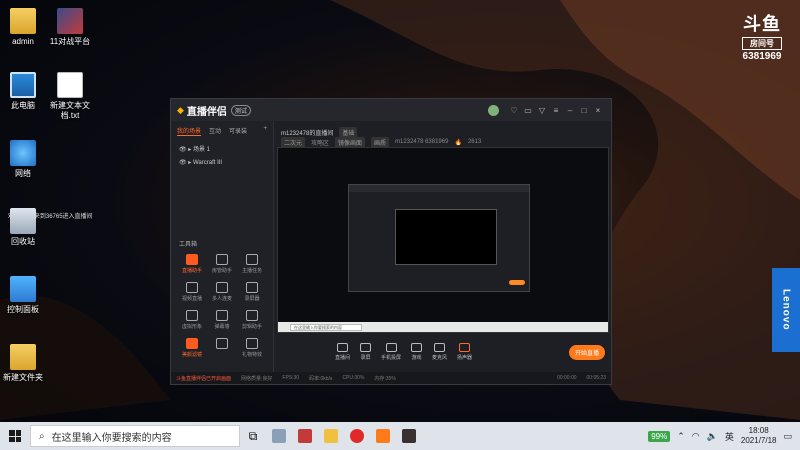  Describe the element at coordinates (251, 355) in the screenshot. I see `tool-label: 礼物特效` at that location.